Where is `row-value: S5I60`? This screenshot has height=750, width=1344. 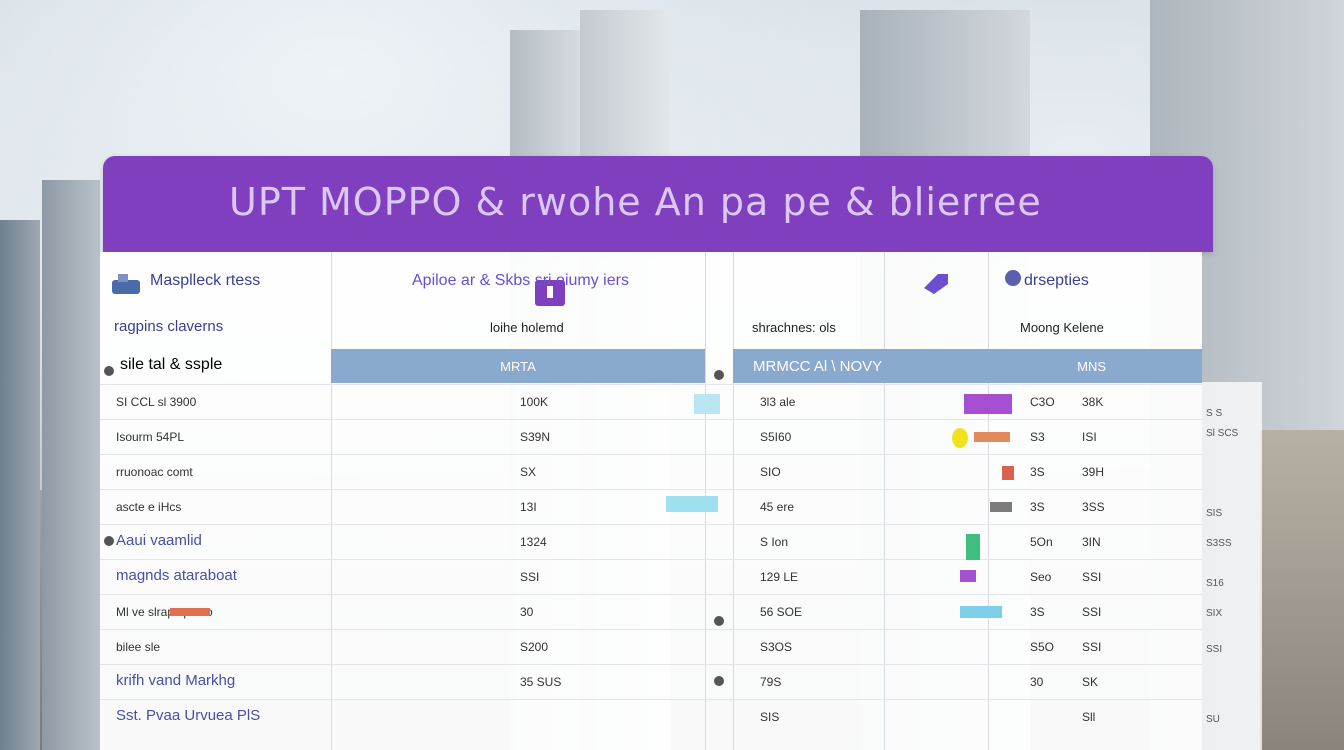
row-value: S5I60 is located at coordinates (776, 437).